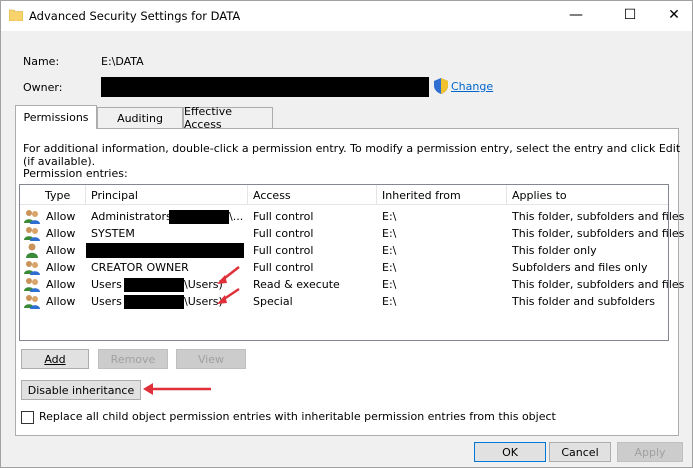 The height and width of the screenshot is (468, 693). I want to click on minimize-button: —, so click(576, 15).